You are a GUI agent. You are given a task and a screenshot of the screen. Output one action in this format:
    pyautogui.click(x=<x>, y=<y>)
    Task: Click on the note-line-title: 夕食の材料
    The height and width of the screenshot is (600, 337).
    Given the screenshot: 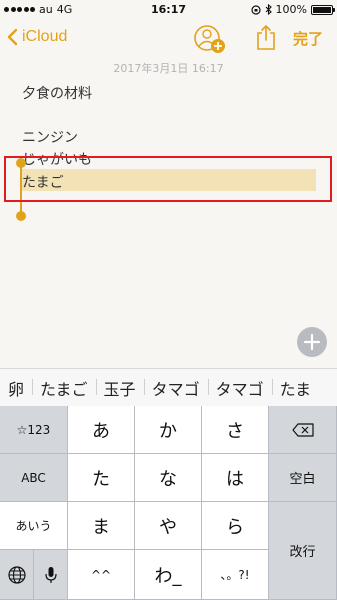 What is the action you would take?
    pyautogui.click(x=57, y=93)
    